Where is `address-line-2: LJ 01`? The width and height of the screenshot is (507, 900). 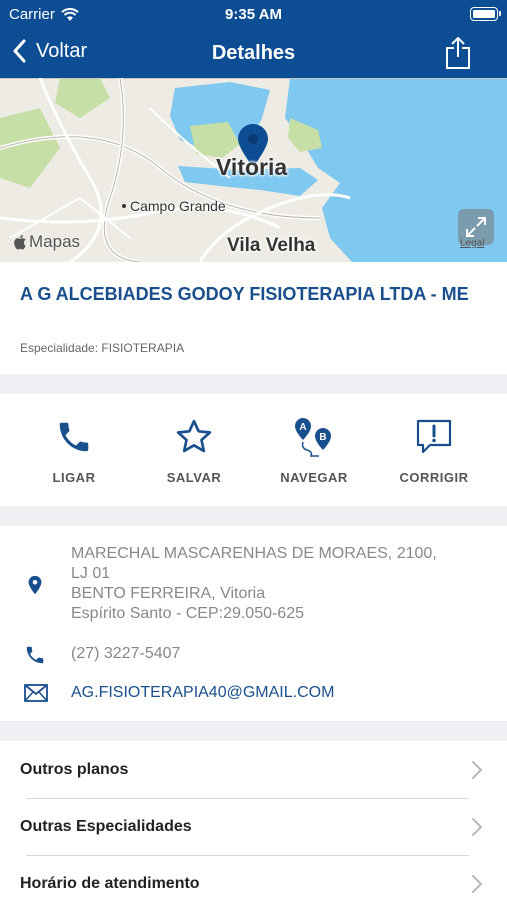
address-line-2: LJ 01 is located at coordinates (91, 573).